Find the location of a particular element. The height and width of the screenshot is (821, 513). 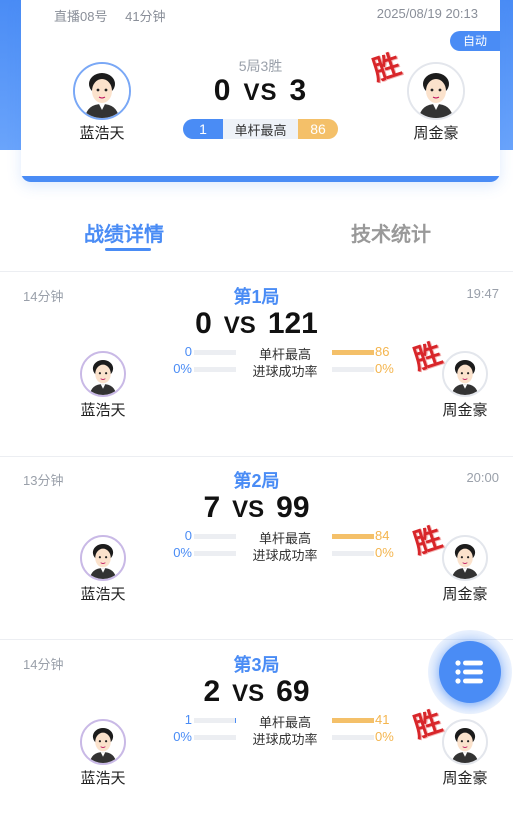

match-duration: 41分钟 is located at coordinates (145, 16).